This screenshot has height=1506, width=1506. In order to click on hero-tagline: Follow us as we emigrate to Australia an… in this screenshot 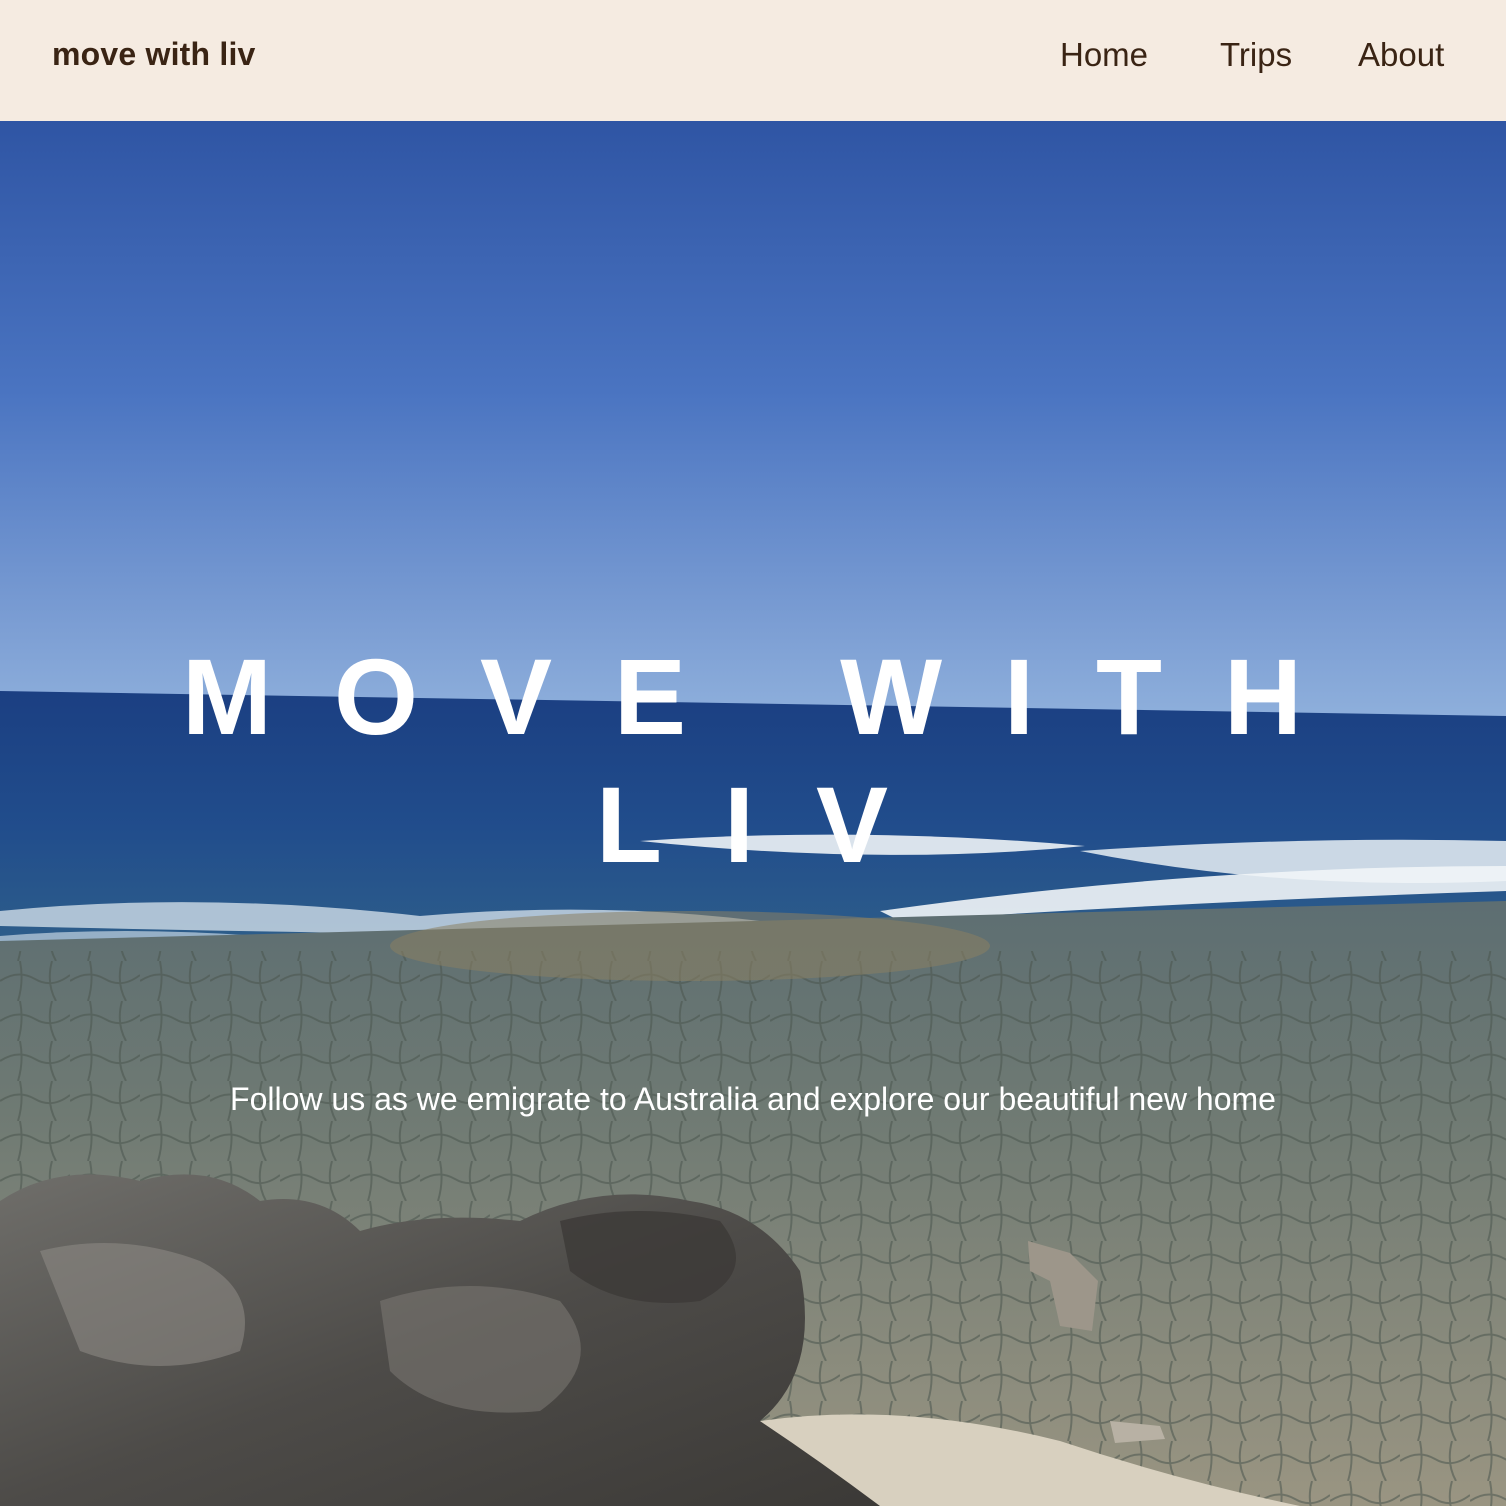, I will do `click(753, 1099)`.